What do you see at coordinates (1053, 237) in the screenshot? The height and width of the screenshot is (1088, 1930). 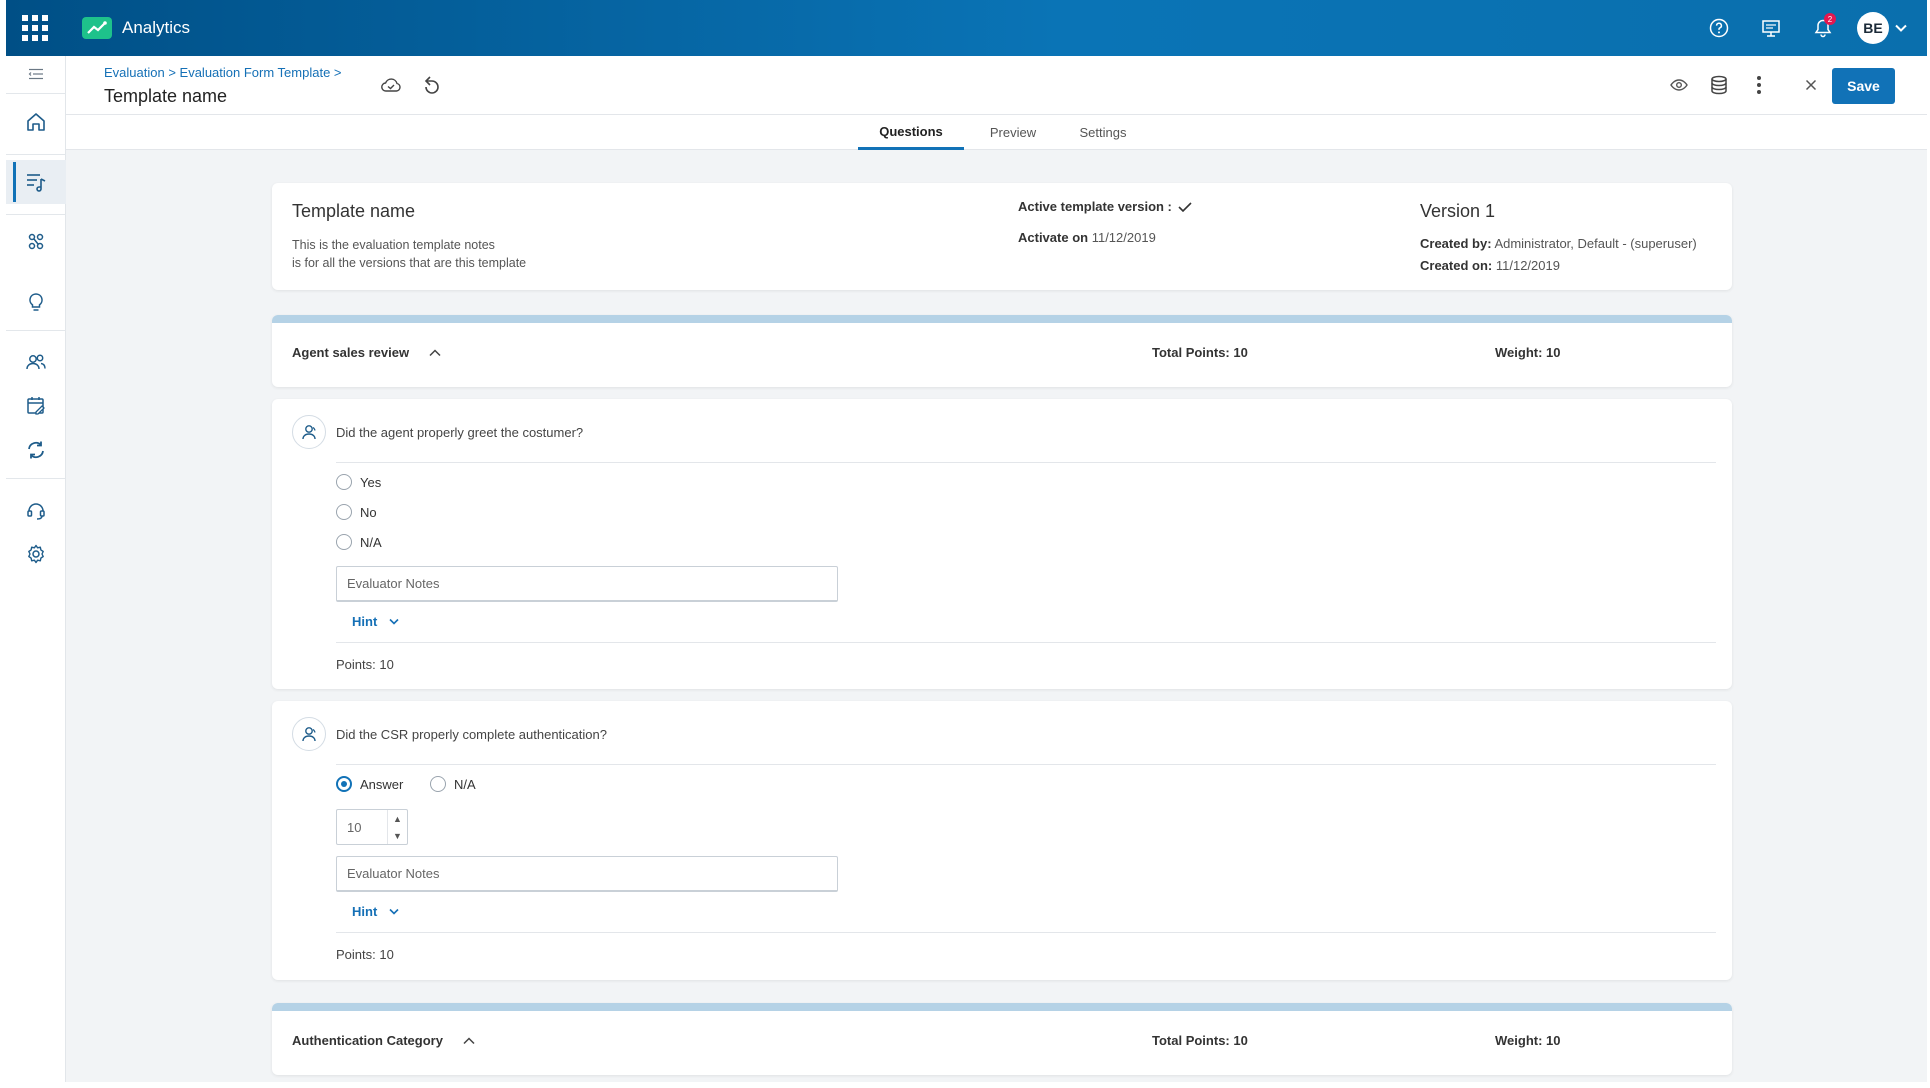 I see `activate-on-label: Activate on` at bounding box center [1053, 237].